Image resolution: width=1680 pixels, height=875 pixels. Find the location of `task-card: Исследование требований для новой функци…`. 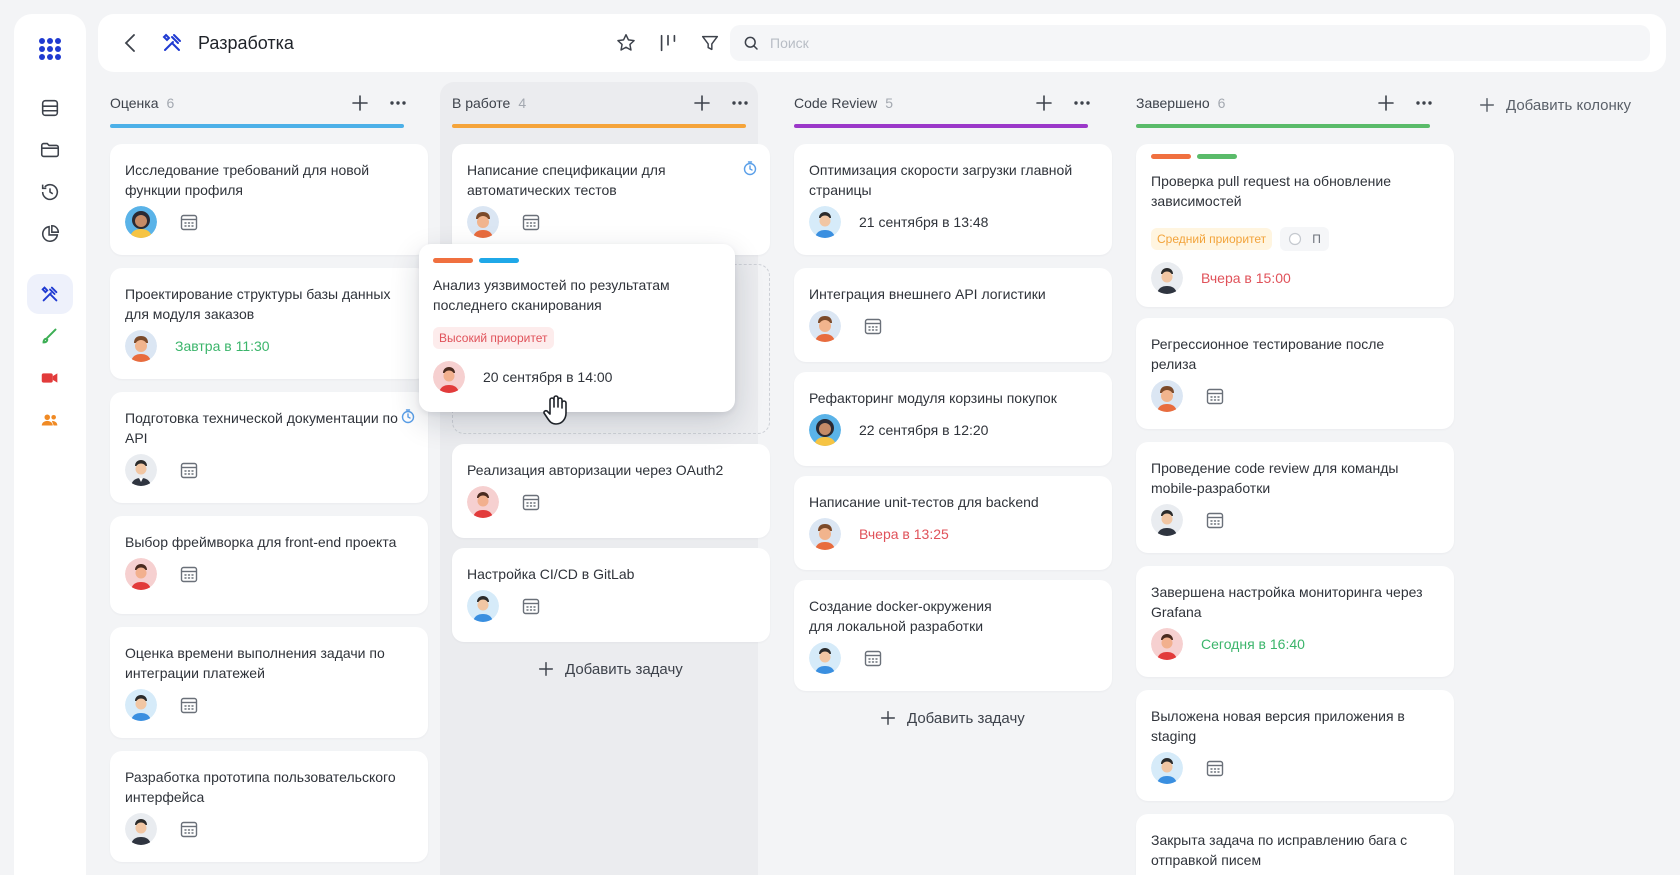

task-card: Исследование требований для новой функци… is located at coordinates (269, 199).